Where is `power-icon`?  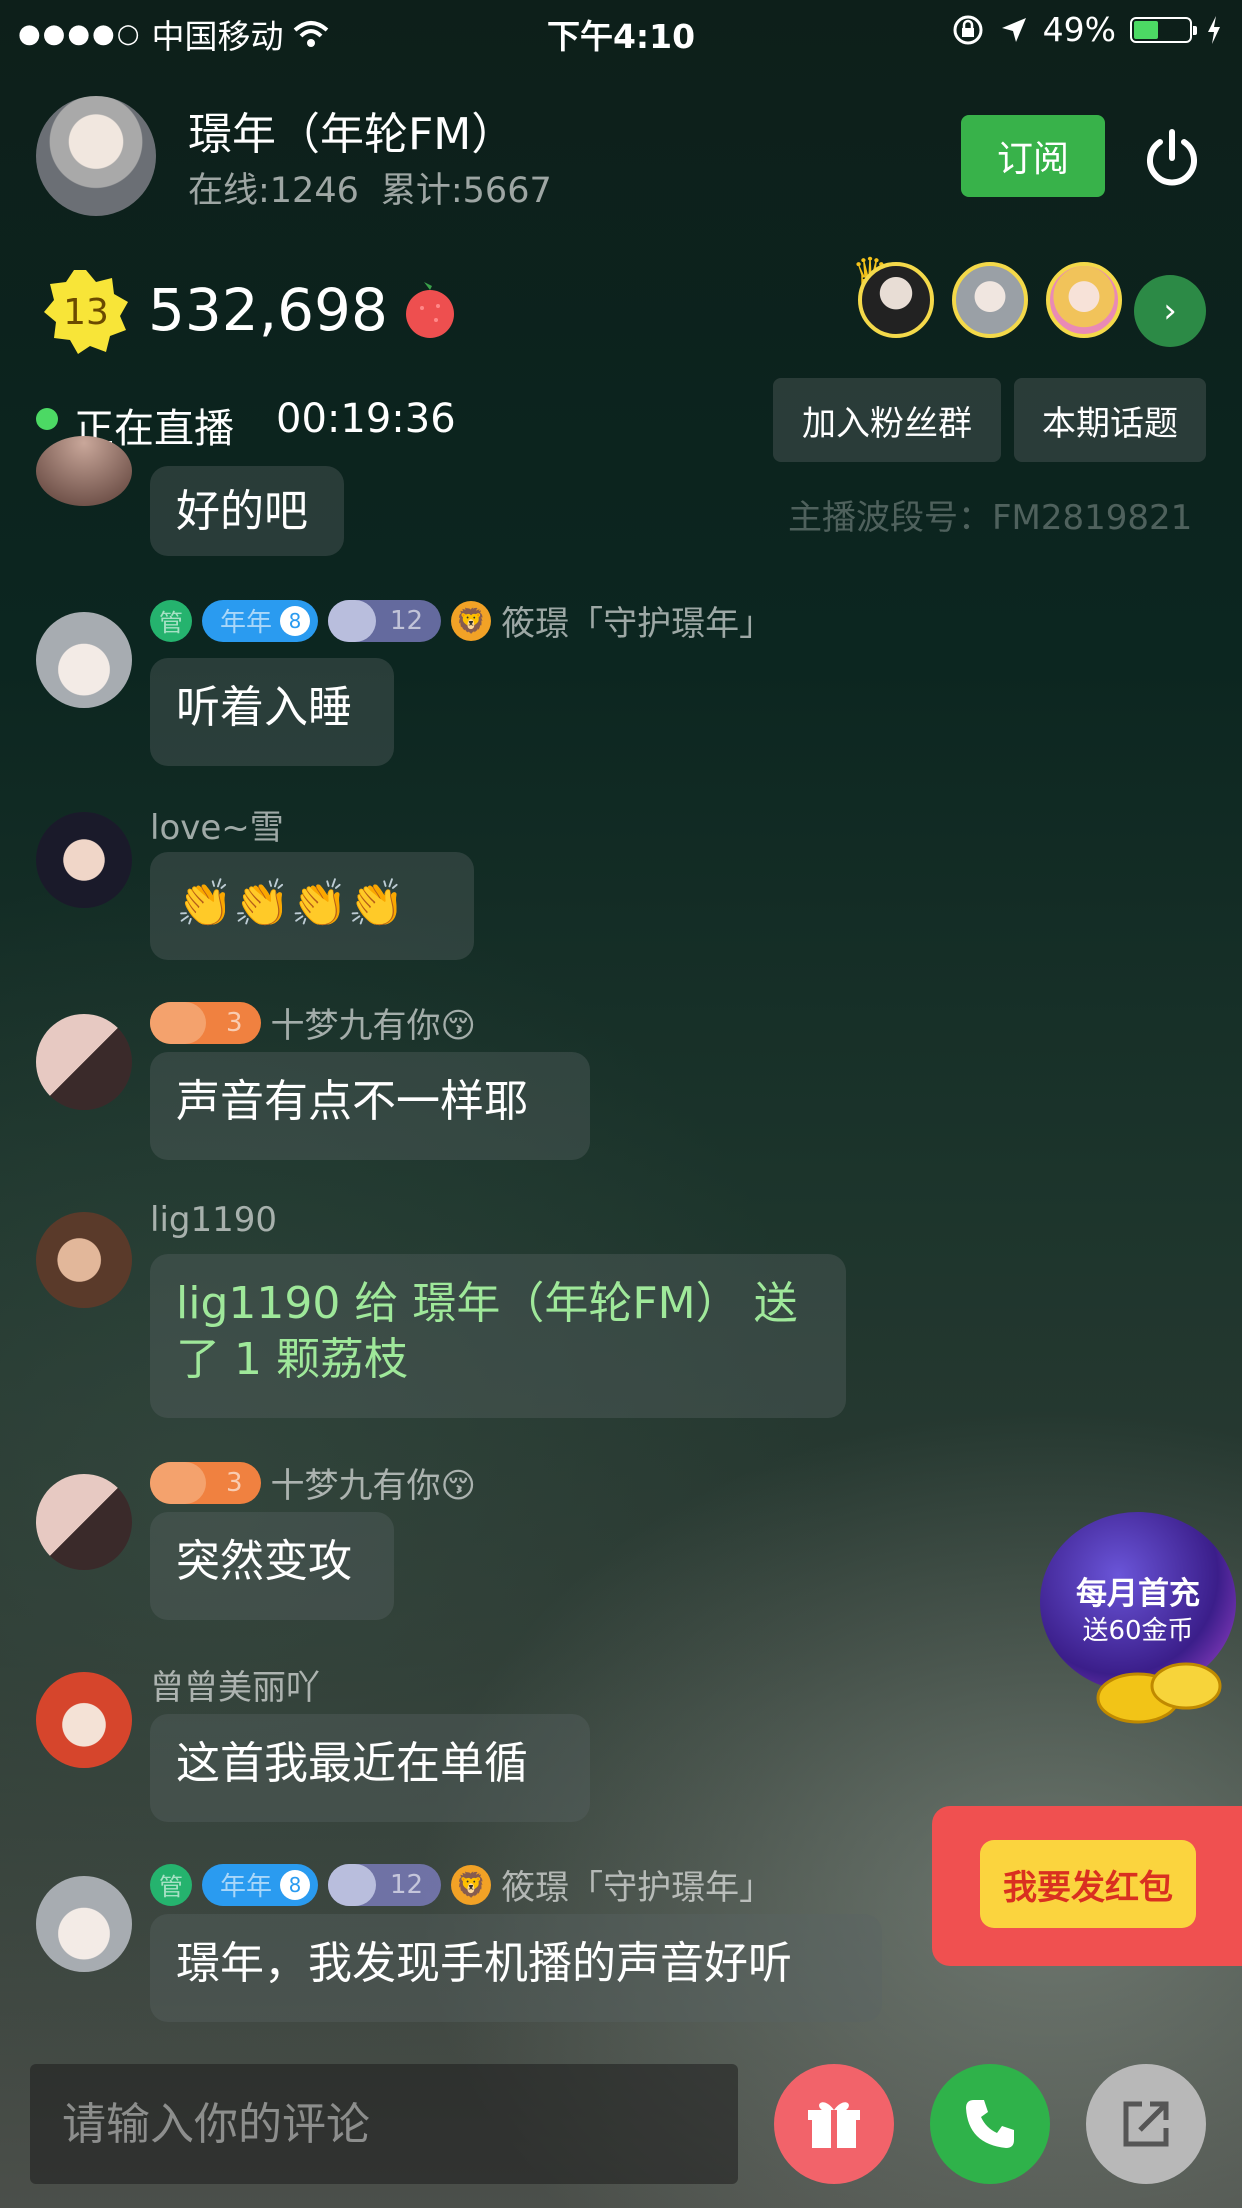 power-icon is located at coordinates (1172, 158).